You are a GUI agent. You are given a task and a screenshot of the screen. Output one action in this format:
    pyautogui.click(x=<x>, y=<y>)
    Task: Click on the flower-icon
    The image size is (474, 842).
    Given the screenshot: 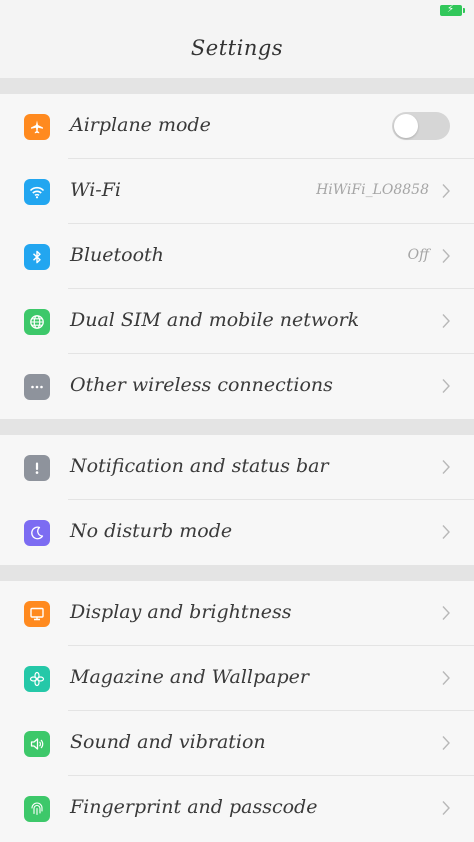 What is the action you would take?
    pyautogui.click(x=37, y=679)
    